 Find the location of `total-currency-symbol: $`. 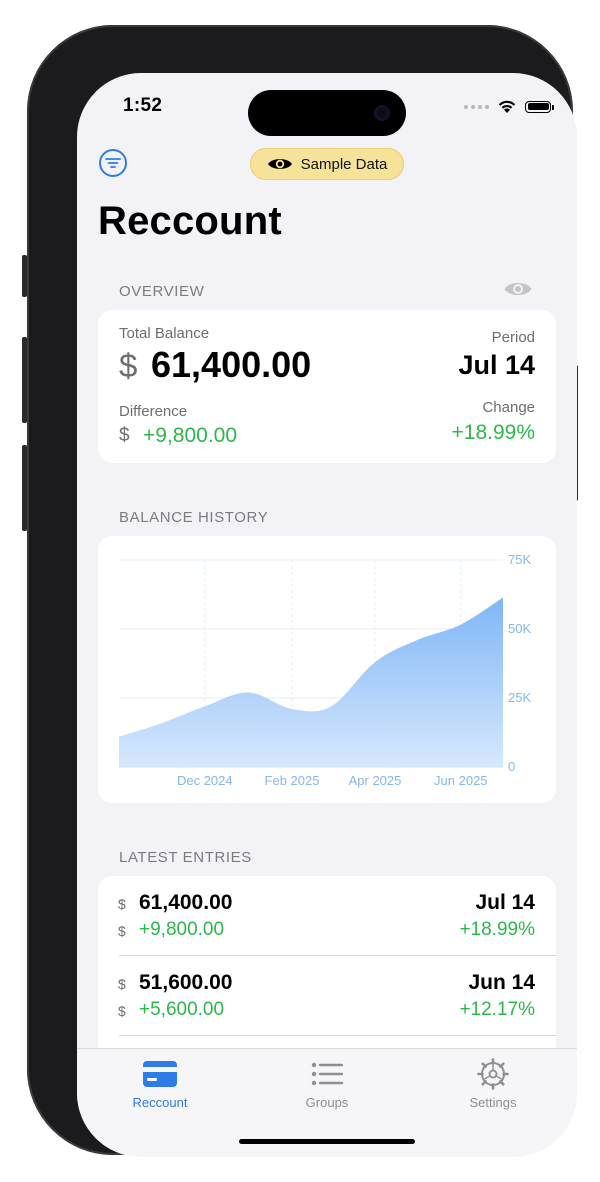

total-currency-symbol: $ is located at coordinates (128, 365).